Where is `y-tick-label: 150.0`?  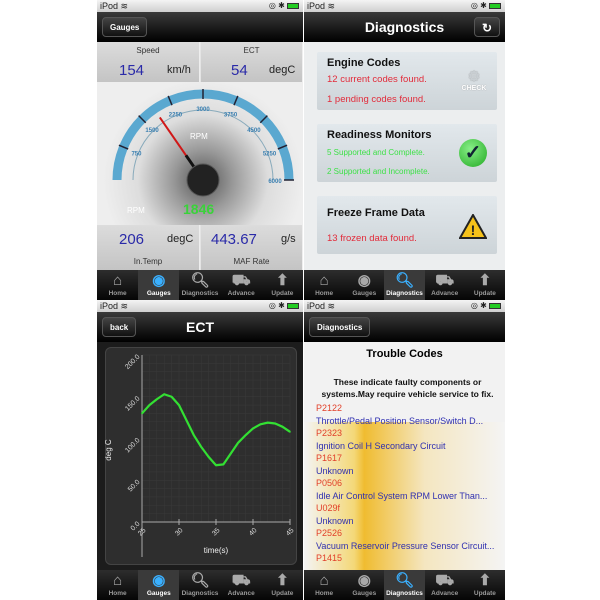 y-tick-label: 150.0 is located at coordinates (132, 403).